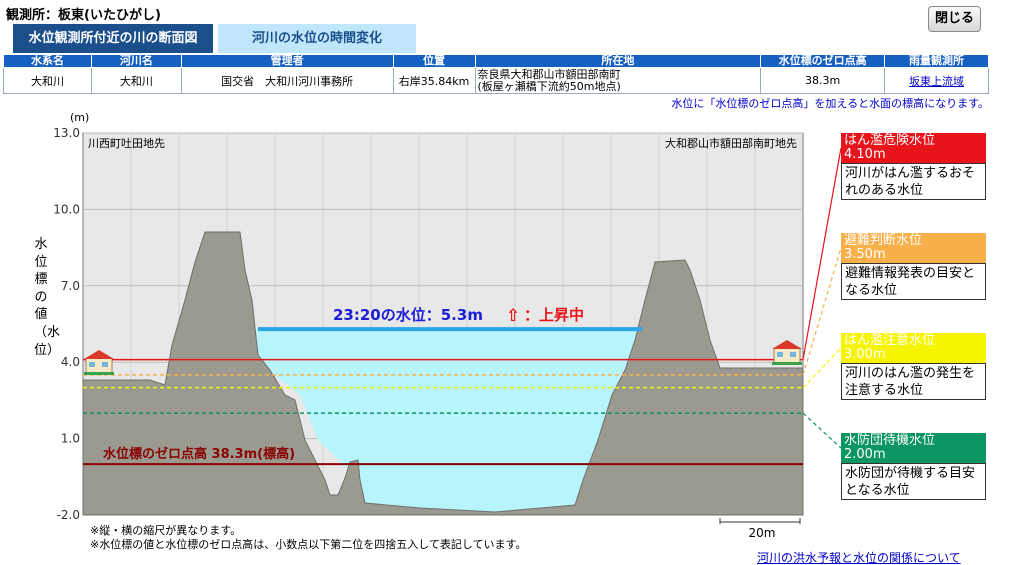 The image size is (1017, 565). Describe the element at coordinates (308, 544) in the screenshot. I see `rounding-note: ※水位標の値と水位標のゼロ点高は、小数点以下第二位を四捨五入して表記しています。` at that location.